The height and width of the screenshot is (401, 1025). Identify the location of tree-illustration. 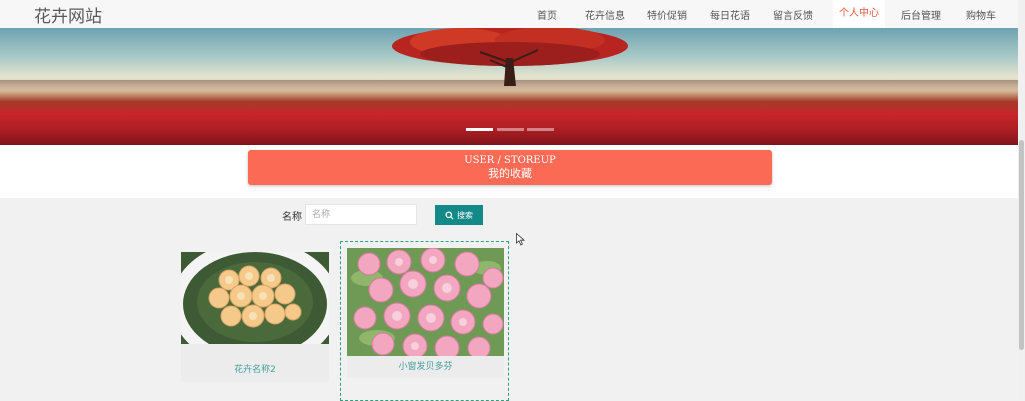
(510, 57).